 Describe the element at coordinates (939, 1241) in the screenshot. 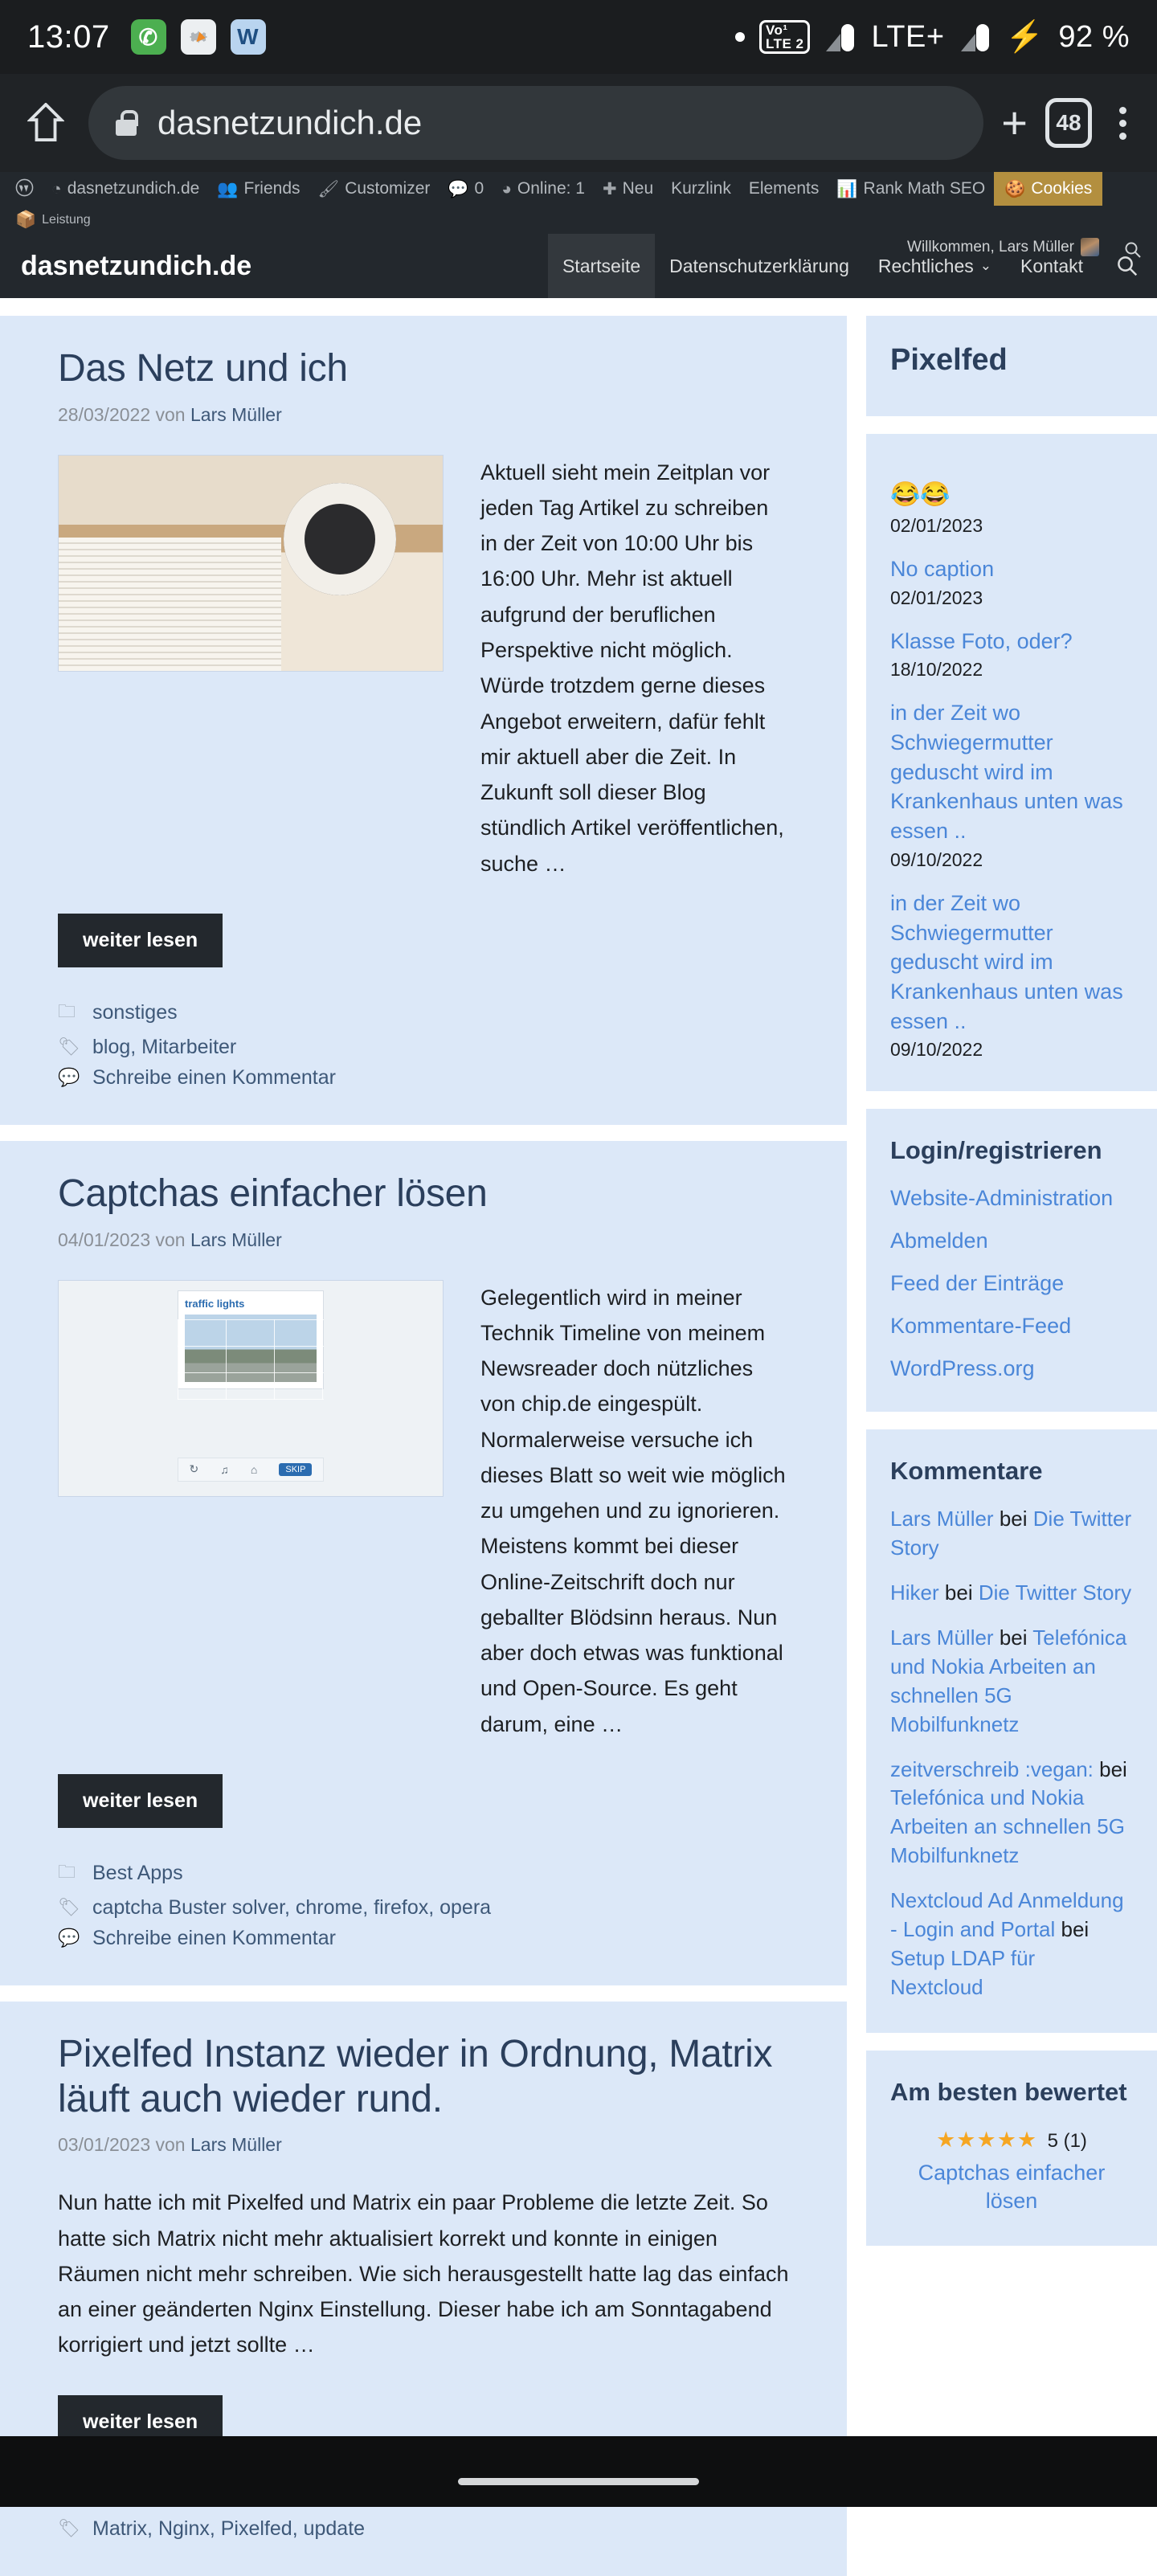

I see `login-link-logout: Abmelden` at that location.